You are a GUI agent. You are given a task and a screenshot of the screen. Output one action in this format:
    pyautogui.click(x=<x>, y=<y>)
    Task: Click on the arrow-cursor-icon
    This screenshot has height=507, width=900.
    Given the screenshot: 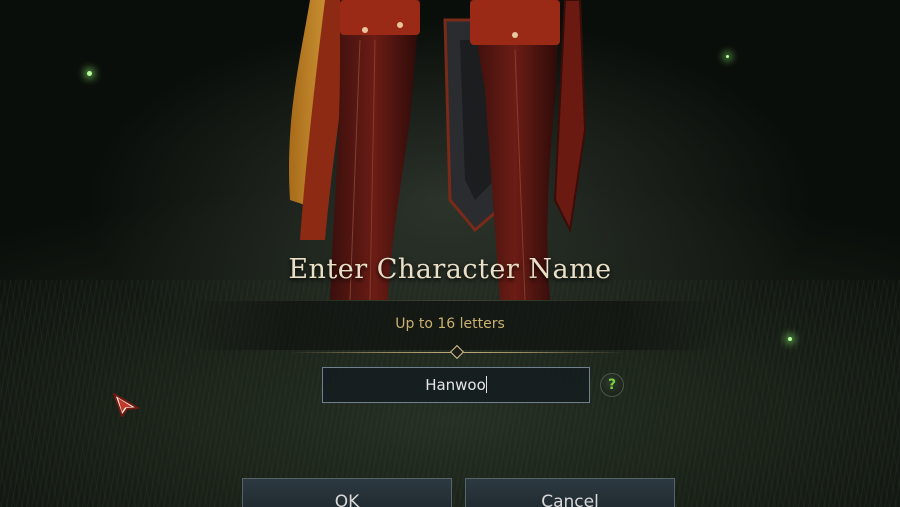 What is the action you would take?
    pyautogui.click(x=126, y=405)
    